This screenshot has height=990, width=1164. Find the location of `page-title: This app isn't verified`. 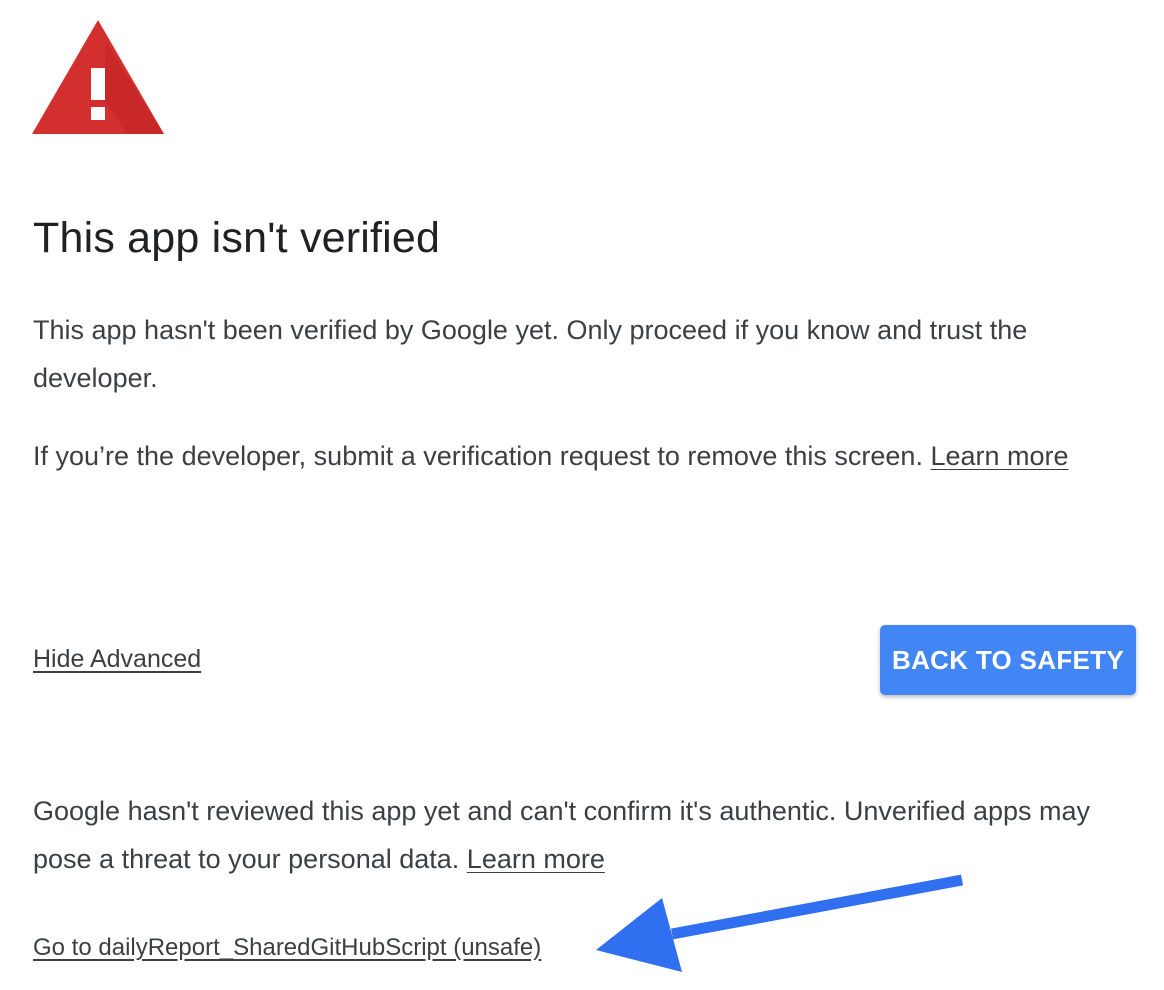

page-title: This app isn't verified is located at coordinates (237, 238).